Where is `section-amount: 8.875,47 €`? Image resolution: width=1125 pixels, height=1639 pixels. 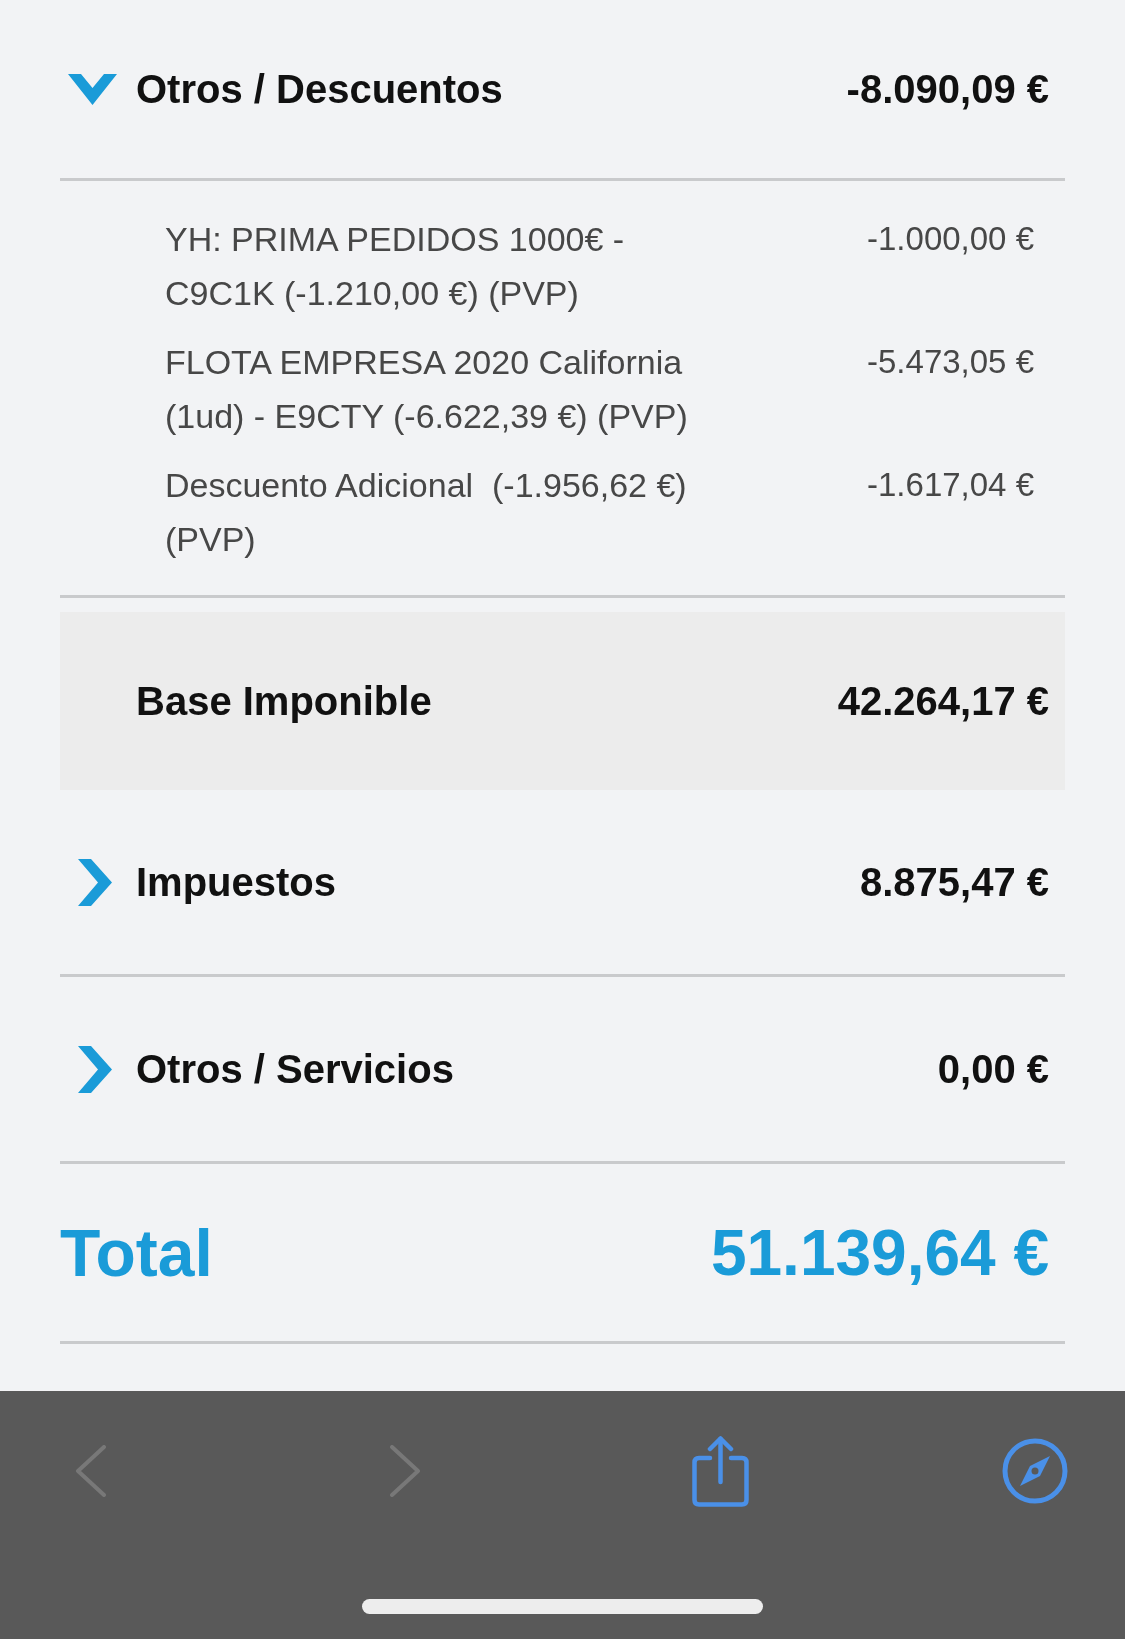 section-amount: 8.875,47 € is located at coordinates (954, 882).